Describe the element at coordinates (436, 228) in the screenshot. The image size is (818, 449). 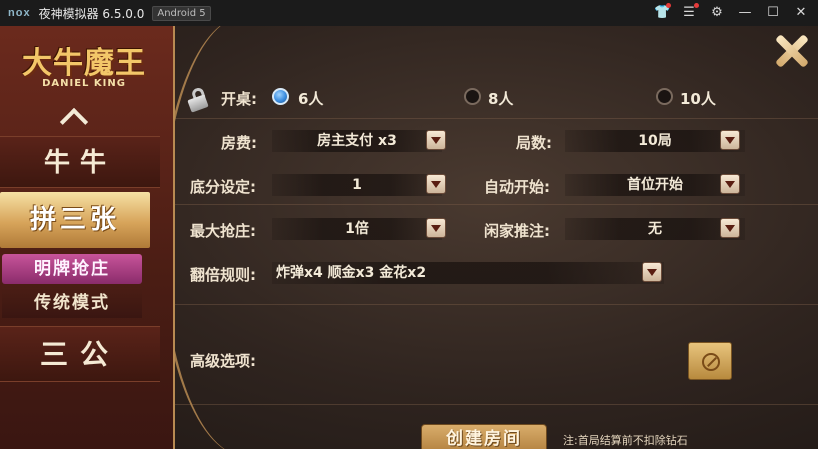
I see `max-bid-dropdown-icon` at that location.